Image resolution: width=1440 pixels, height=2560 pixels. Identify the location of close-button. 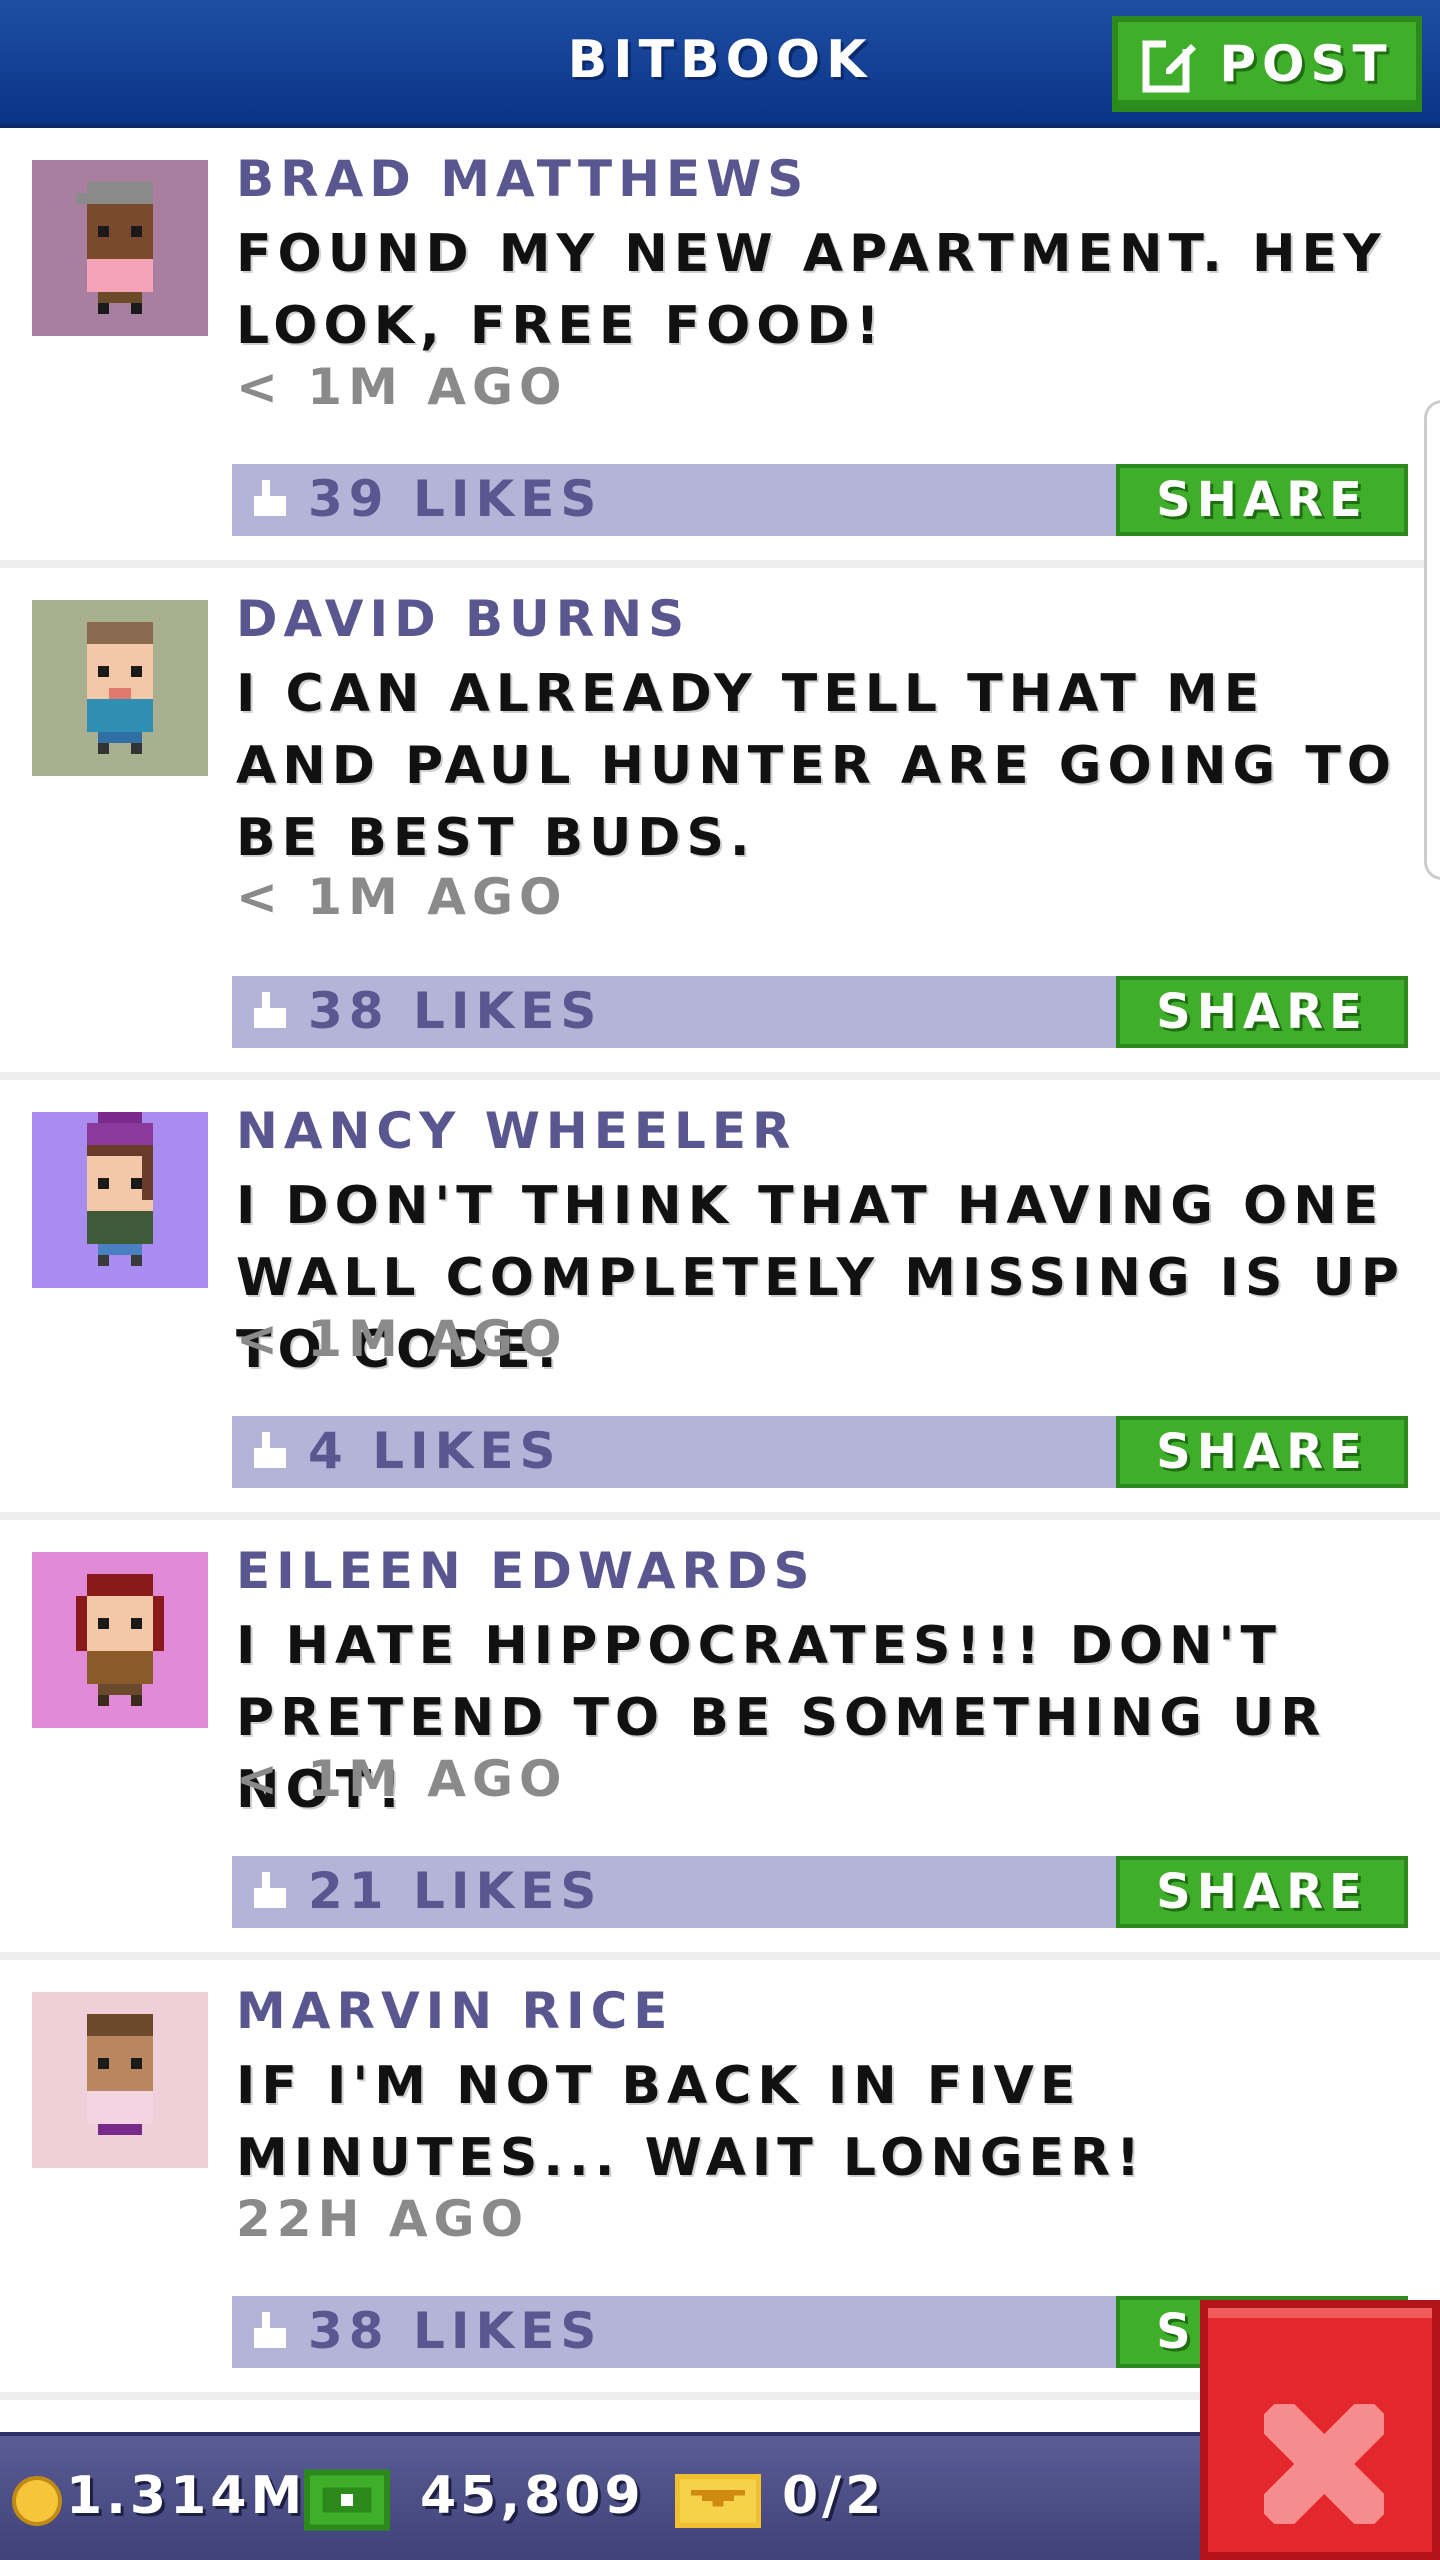
(1320, 2430).